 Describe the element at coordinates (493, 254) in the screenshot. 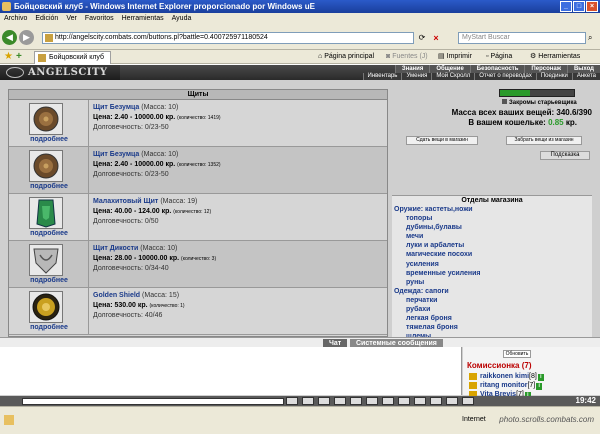

I see `department-link: магические посохи` at that location.